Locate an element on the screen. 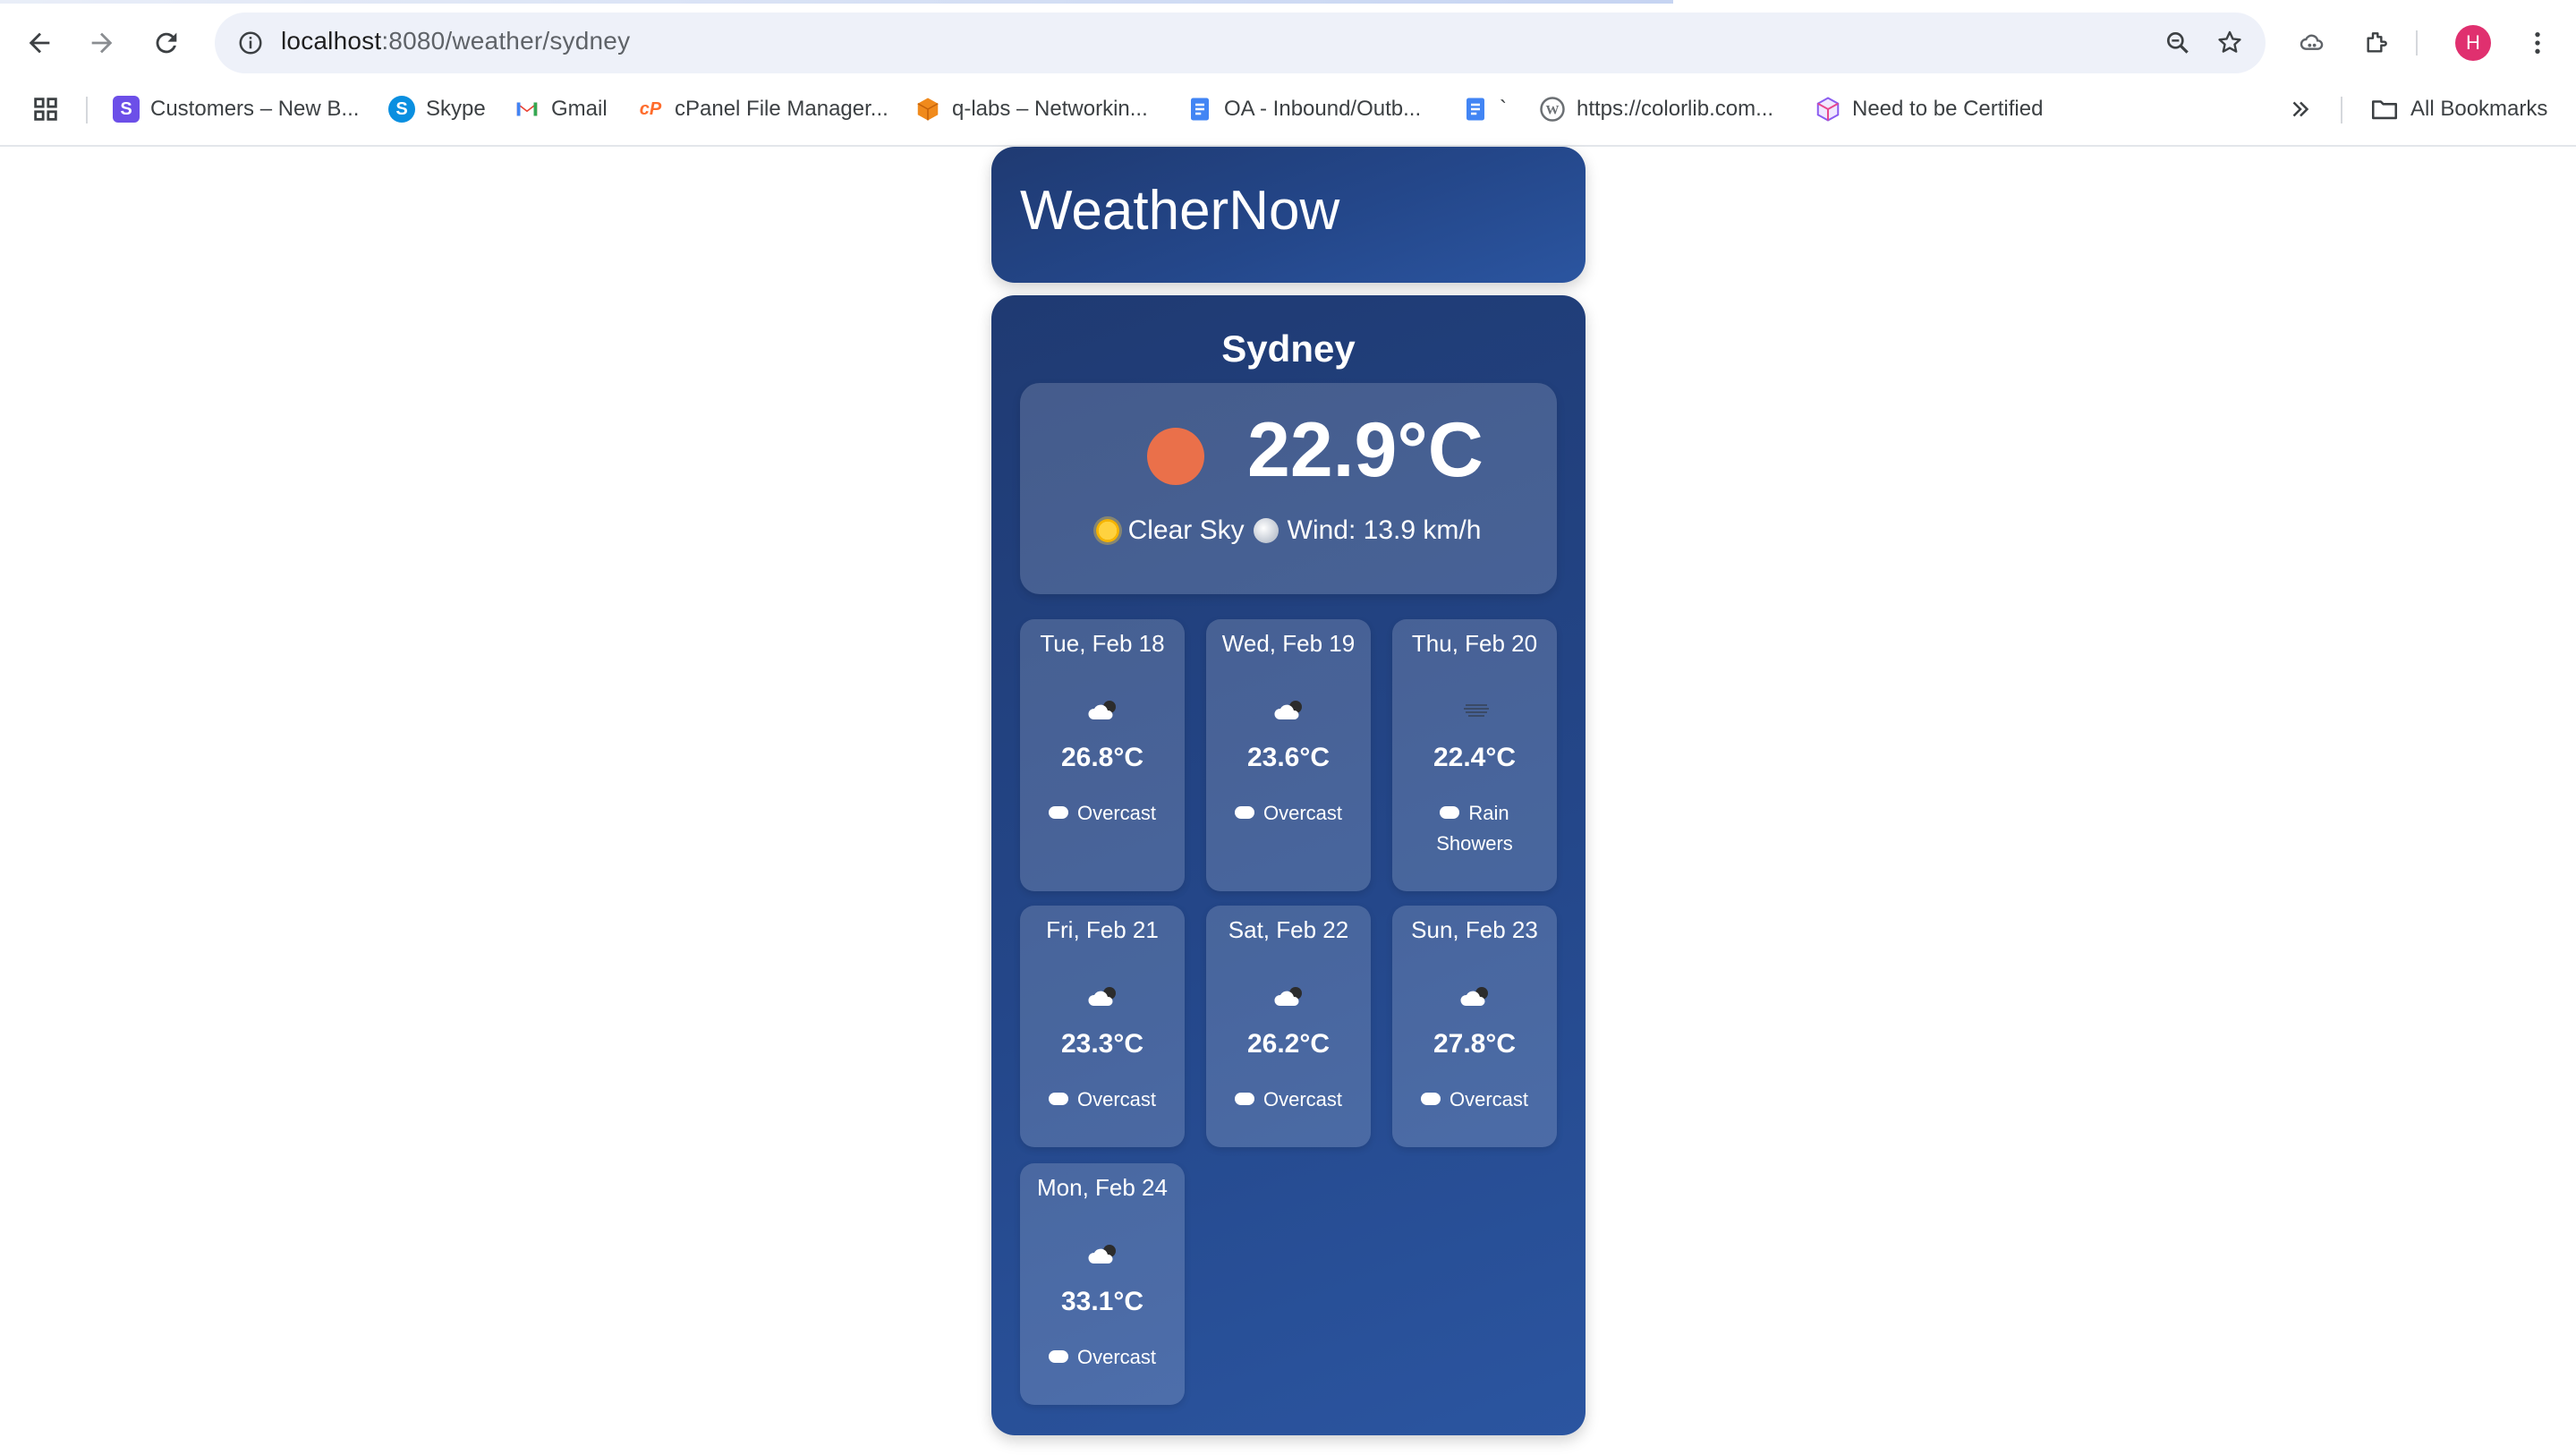 This screenshot has height=1455, width=2576. reload-icon is located at coordinates (166, 43).